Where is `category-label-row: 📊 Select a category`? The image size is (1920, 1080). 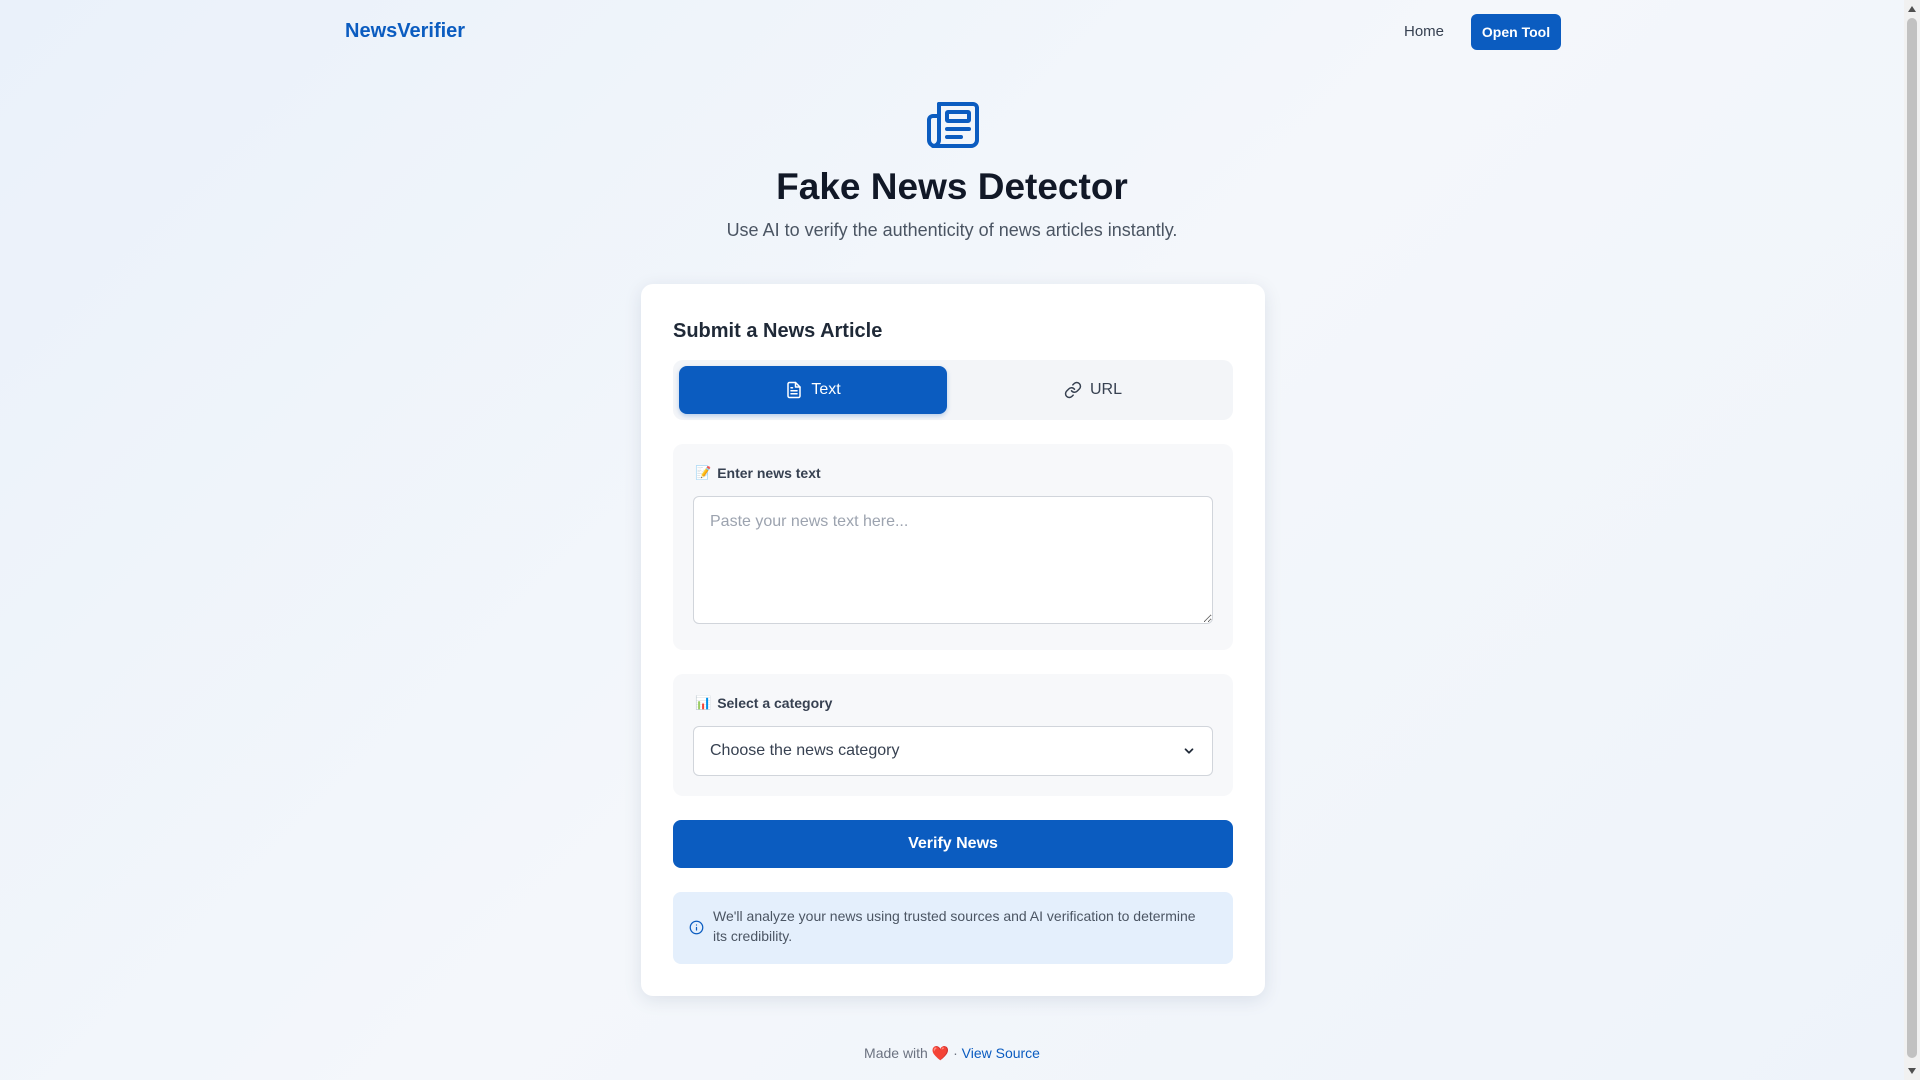
category-label-row: 📊 Select a category is located at coordinates (763, 703).